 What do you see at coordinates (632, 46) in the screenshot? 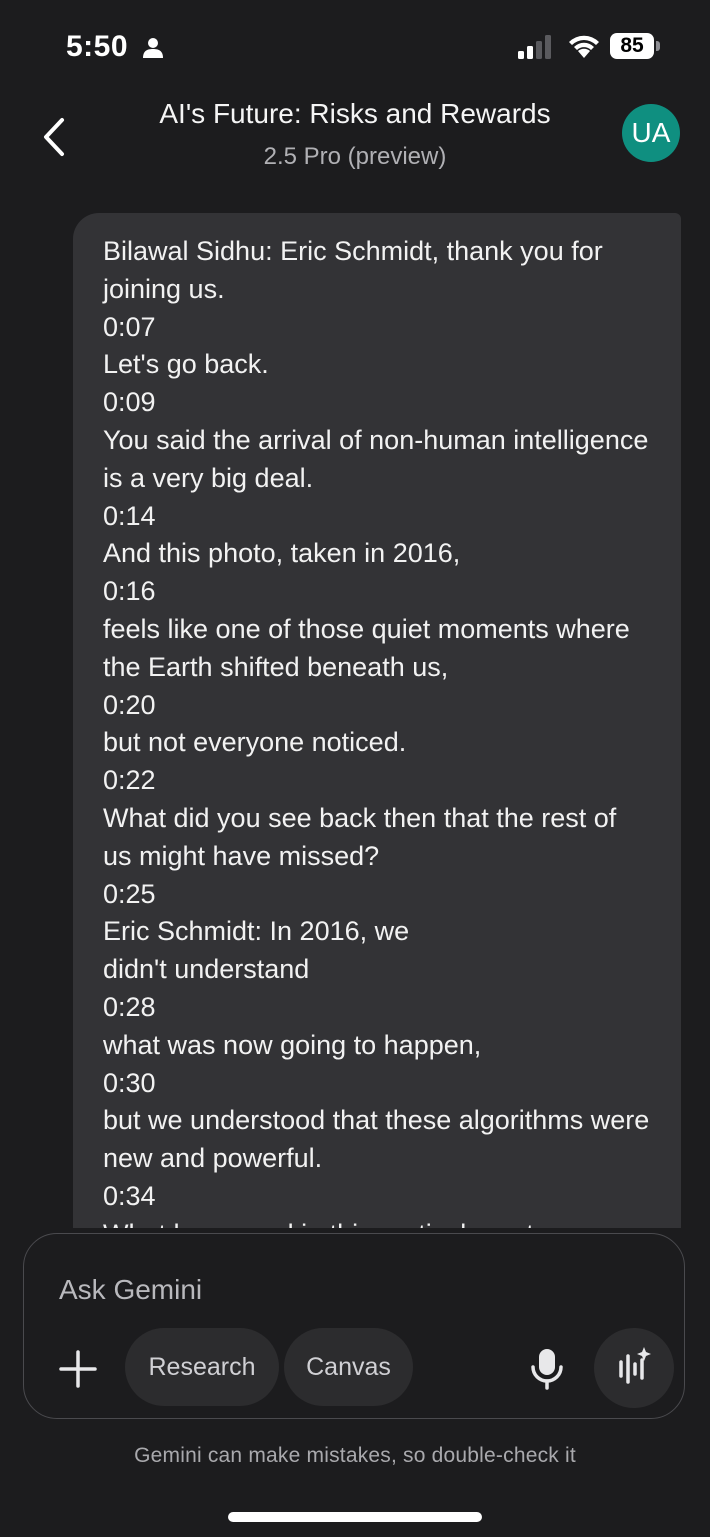
I see `battery-level: 85` at bounding box center [632, 46].